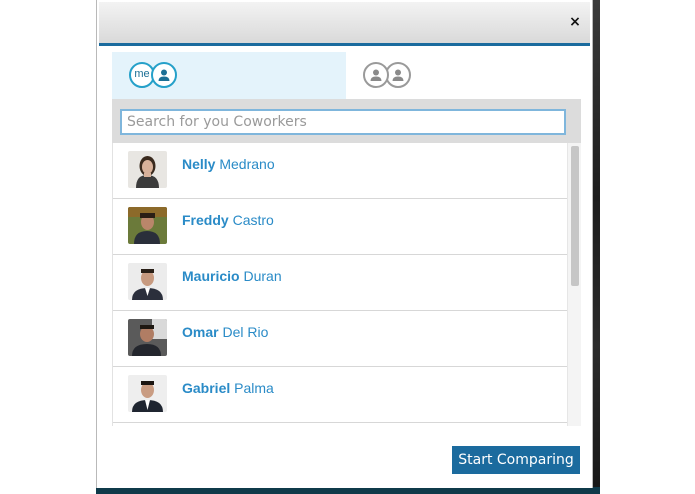 This screenshot has height=494, width=695. I want to click on list-item: Gabriel Palma, so click(340, 395).